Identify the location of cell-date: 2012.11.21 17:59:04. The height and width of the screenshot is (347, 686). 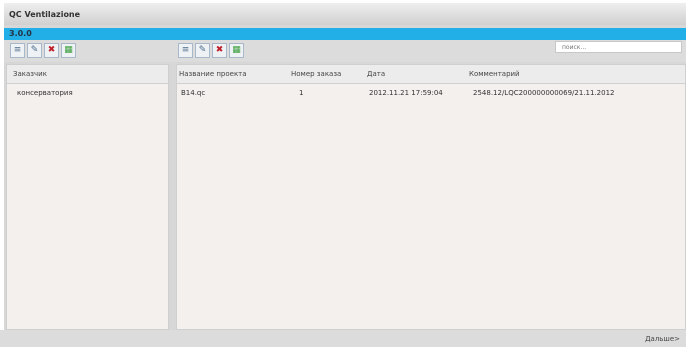
(406, 93).